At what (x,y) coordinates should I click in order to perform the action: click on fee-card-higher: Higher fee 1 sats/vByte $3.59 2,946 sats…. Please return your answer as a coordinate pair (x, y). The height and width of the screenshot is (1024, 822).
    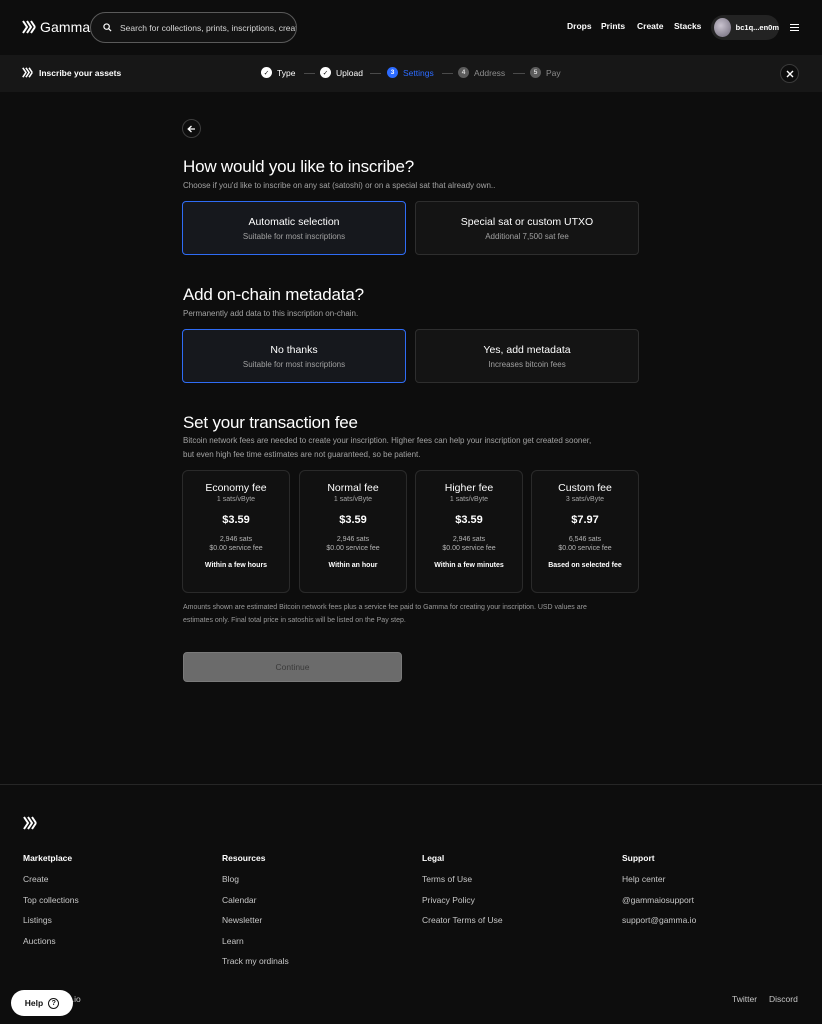
    Looking at the image, I should click on (469, 531).